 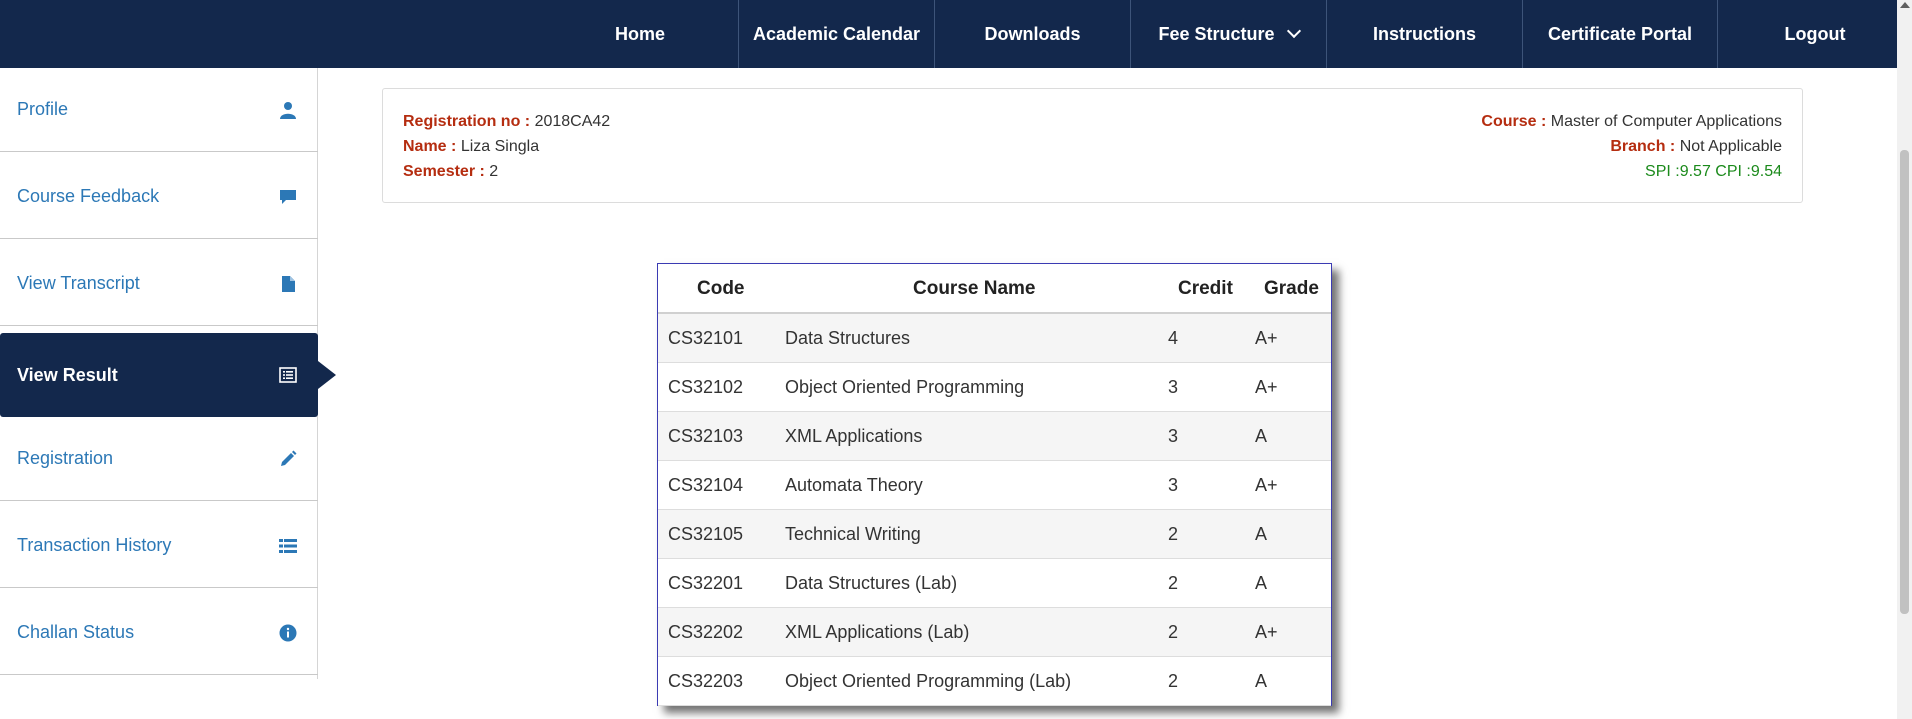 I want to click on sidebar-item-view-result: View Result, so click(x=168, y=375).